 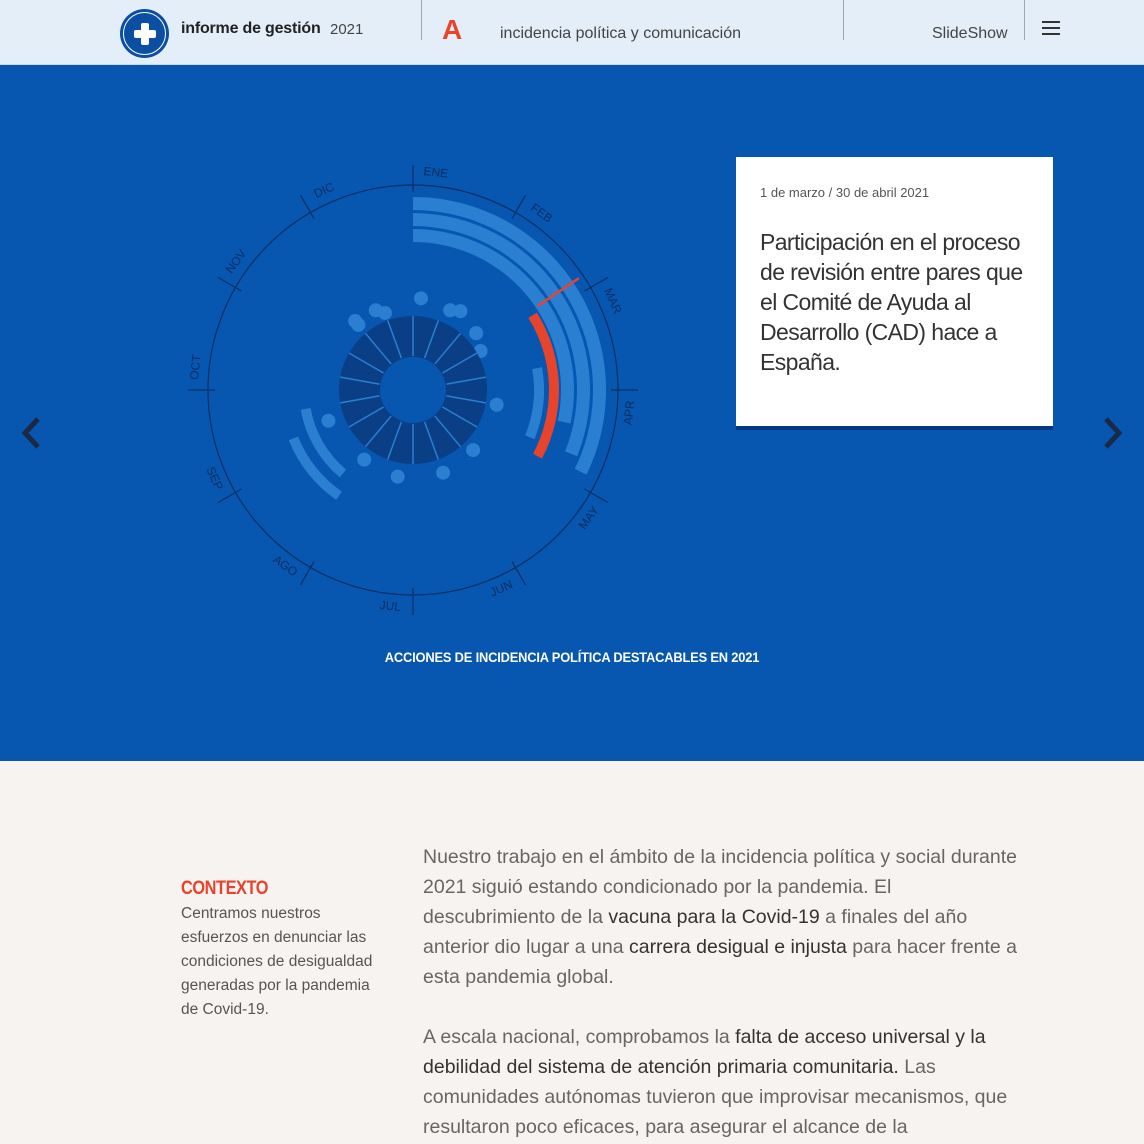 I want to click on month-label: AGO, so click(x=285, y=565).